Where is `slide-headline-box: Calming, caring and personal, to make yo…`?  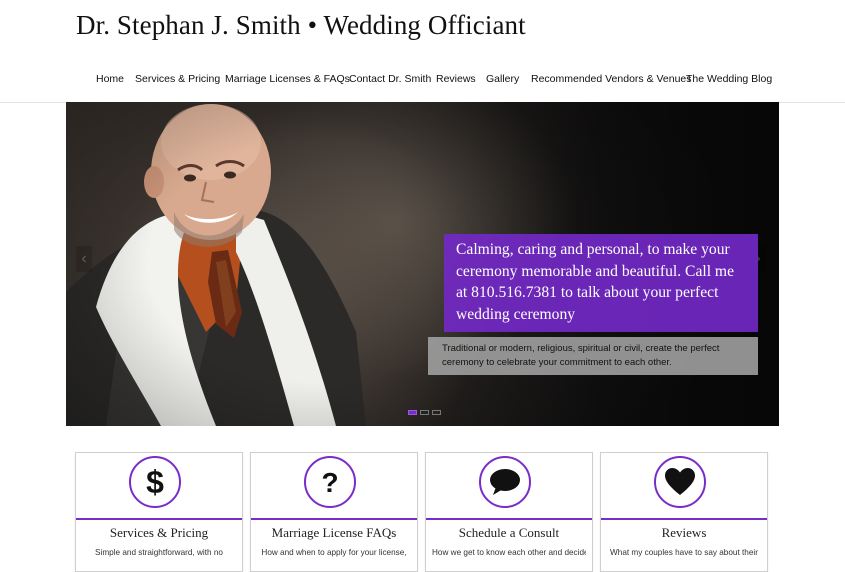 slide-headline-box: Calming, caring and personal, to make yo… is located at coordinates (601, 283).